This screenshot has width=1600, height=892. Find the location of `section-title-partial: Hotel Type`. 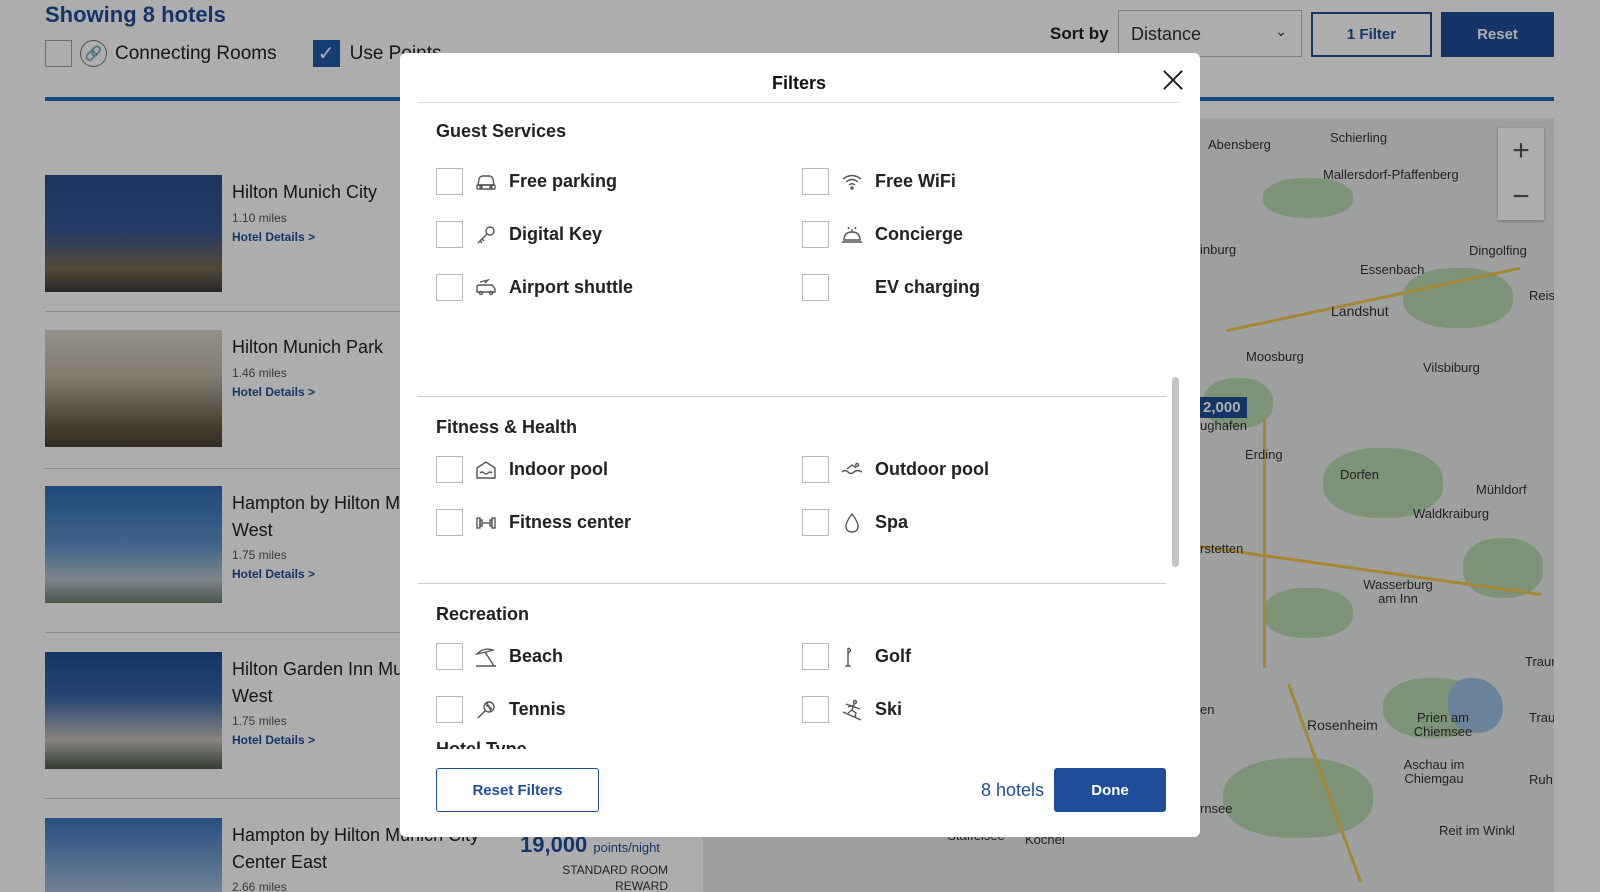

section-title-partial: Hotel Type is located at coordinates (481, 744).